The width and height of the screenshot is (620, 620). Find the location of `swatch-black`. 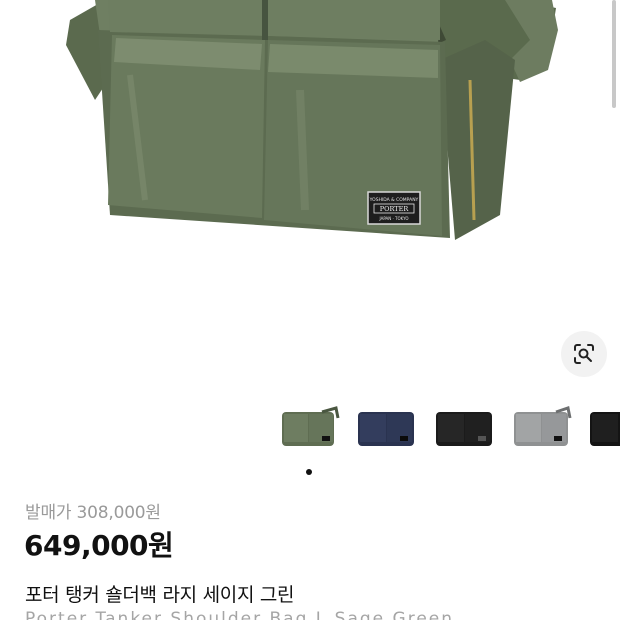

swatch-black is located at coordinates (464, 429).